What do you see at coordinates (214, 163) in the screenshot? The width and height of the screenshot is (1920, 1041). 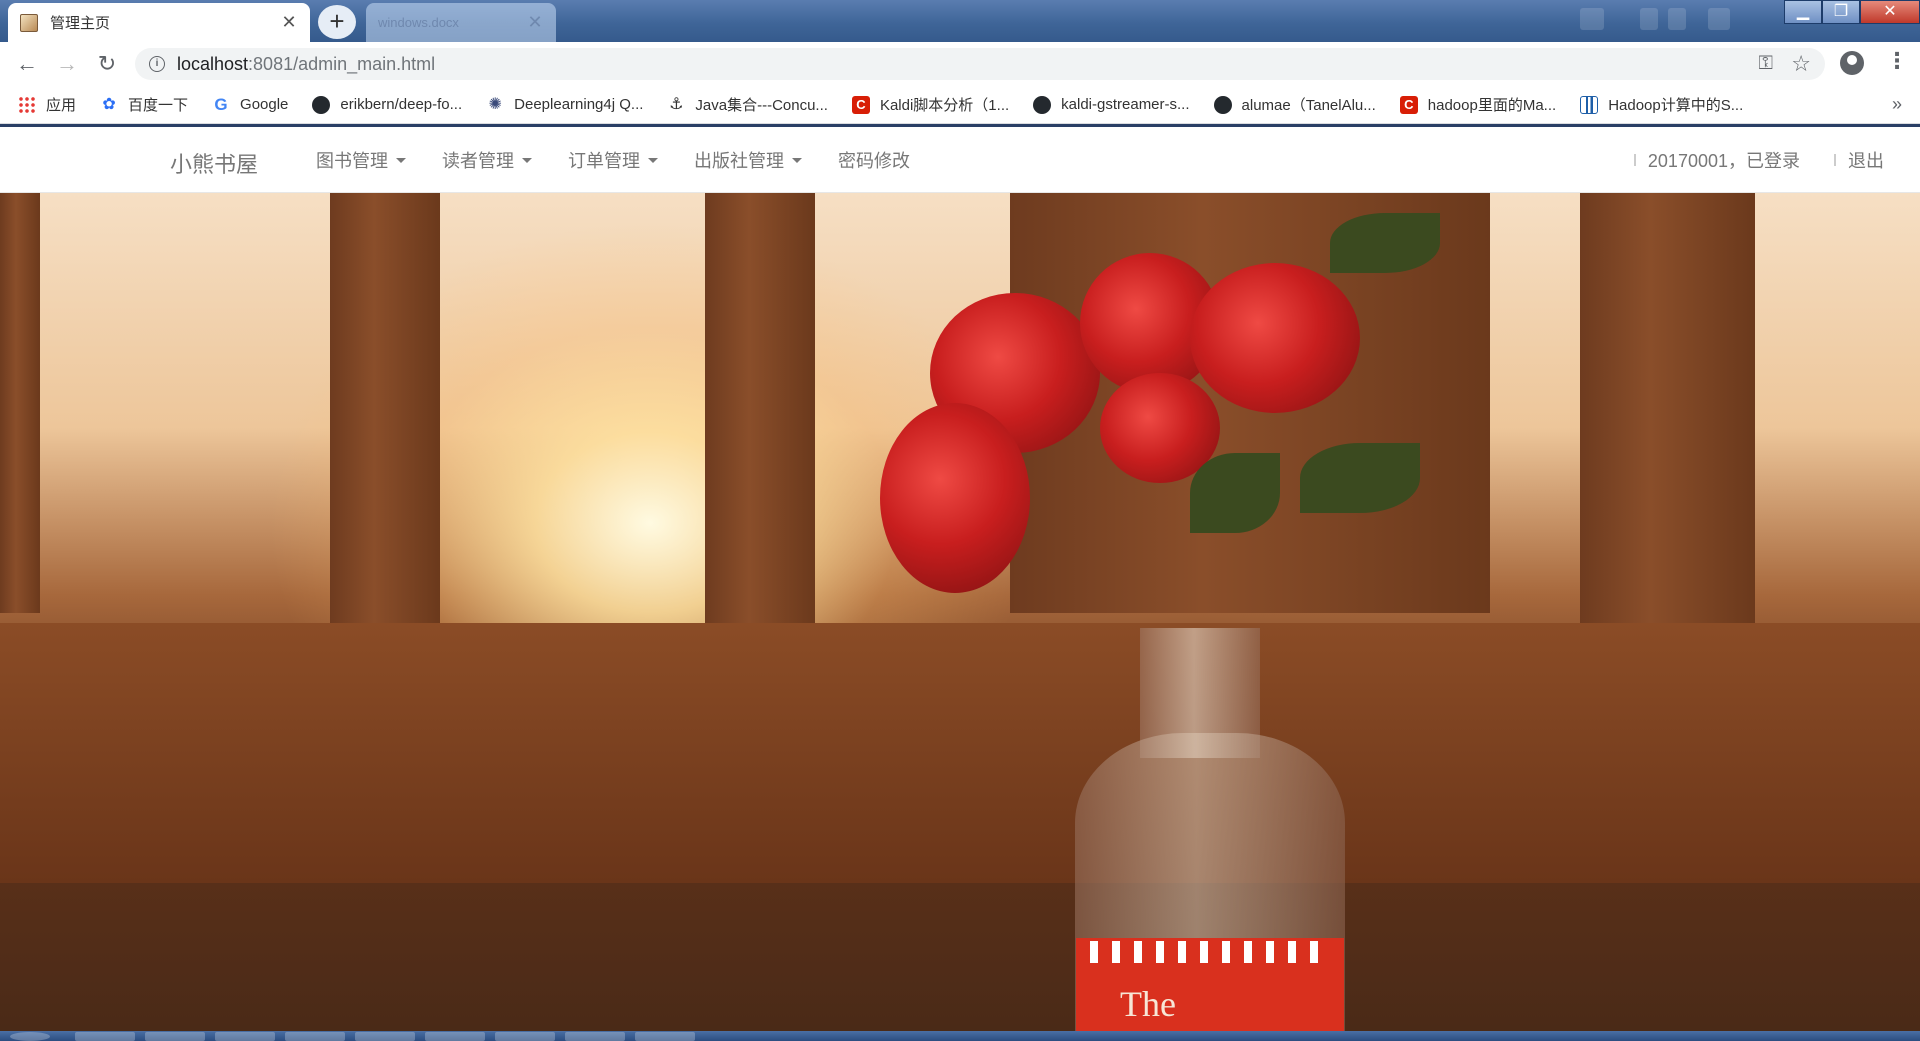 I see `site-brand: 小熊书屋` at bounding box center [214, 163].